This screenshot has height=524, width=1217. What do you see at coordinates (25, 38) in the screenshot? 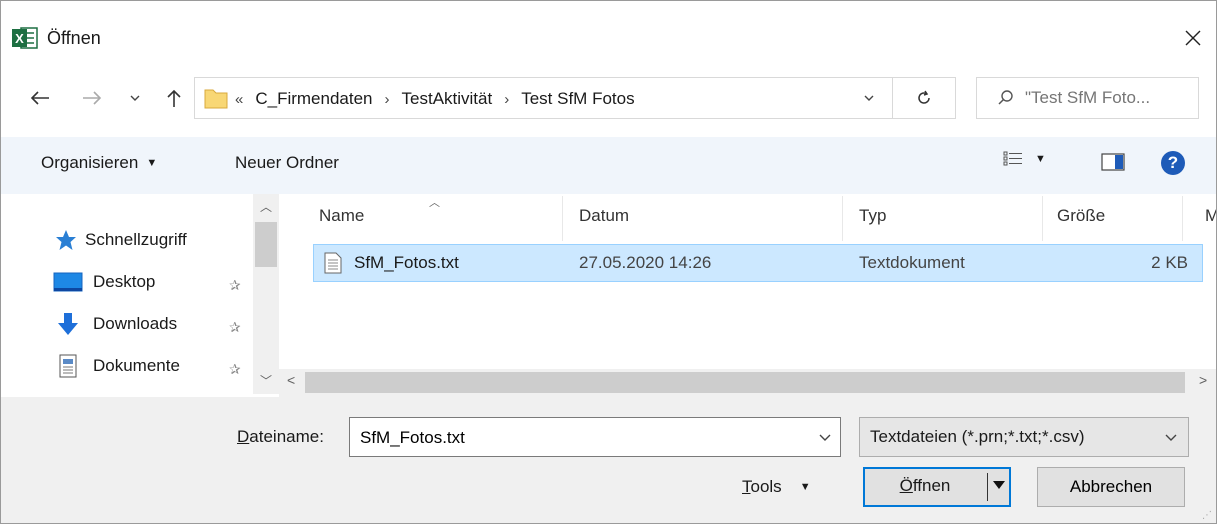
I see `excel-icon: X` at bounding box center [25, 38].